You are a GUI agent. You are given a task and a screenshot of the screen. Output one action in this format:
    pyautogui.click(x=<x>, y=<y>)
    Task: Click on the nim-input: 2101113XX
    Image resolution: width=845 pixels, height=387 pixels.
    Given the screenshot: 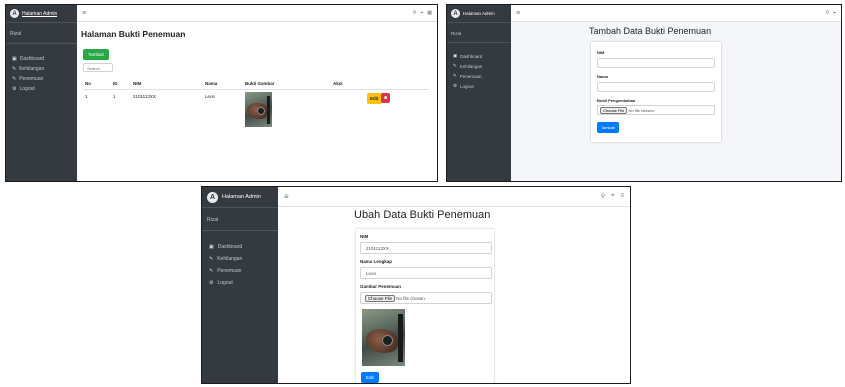 What is the action you would take?
    pyautogui.click(x=426, y=248)
    